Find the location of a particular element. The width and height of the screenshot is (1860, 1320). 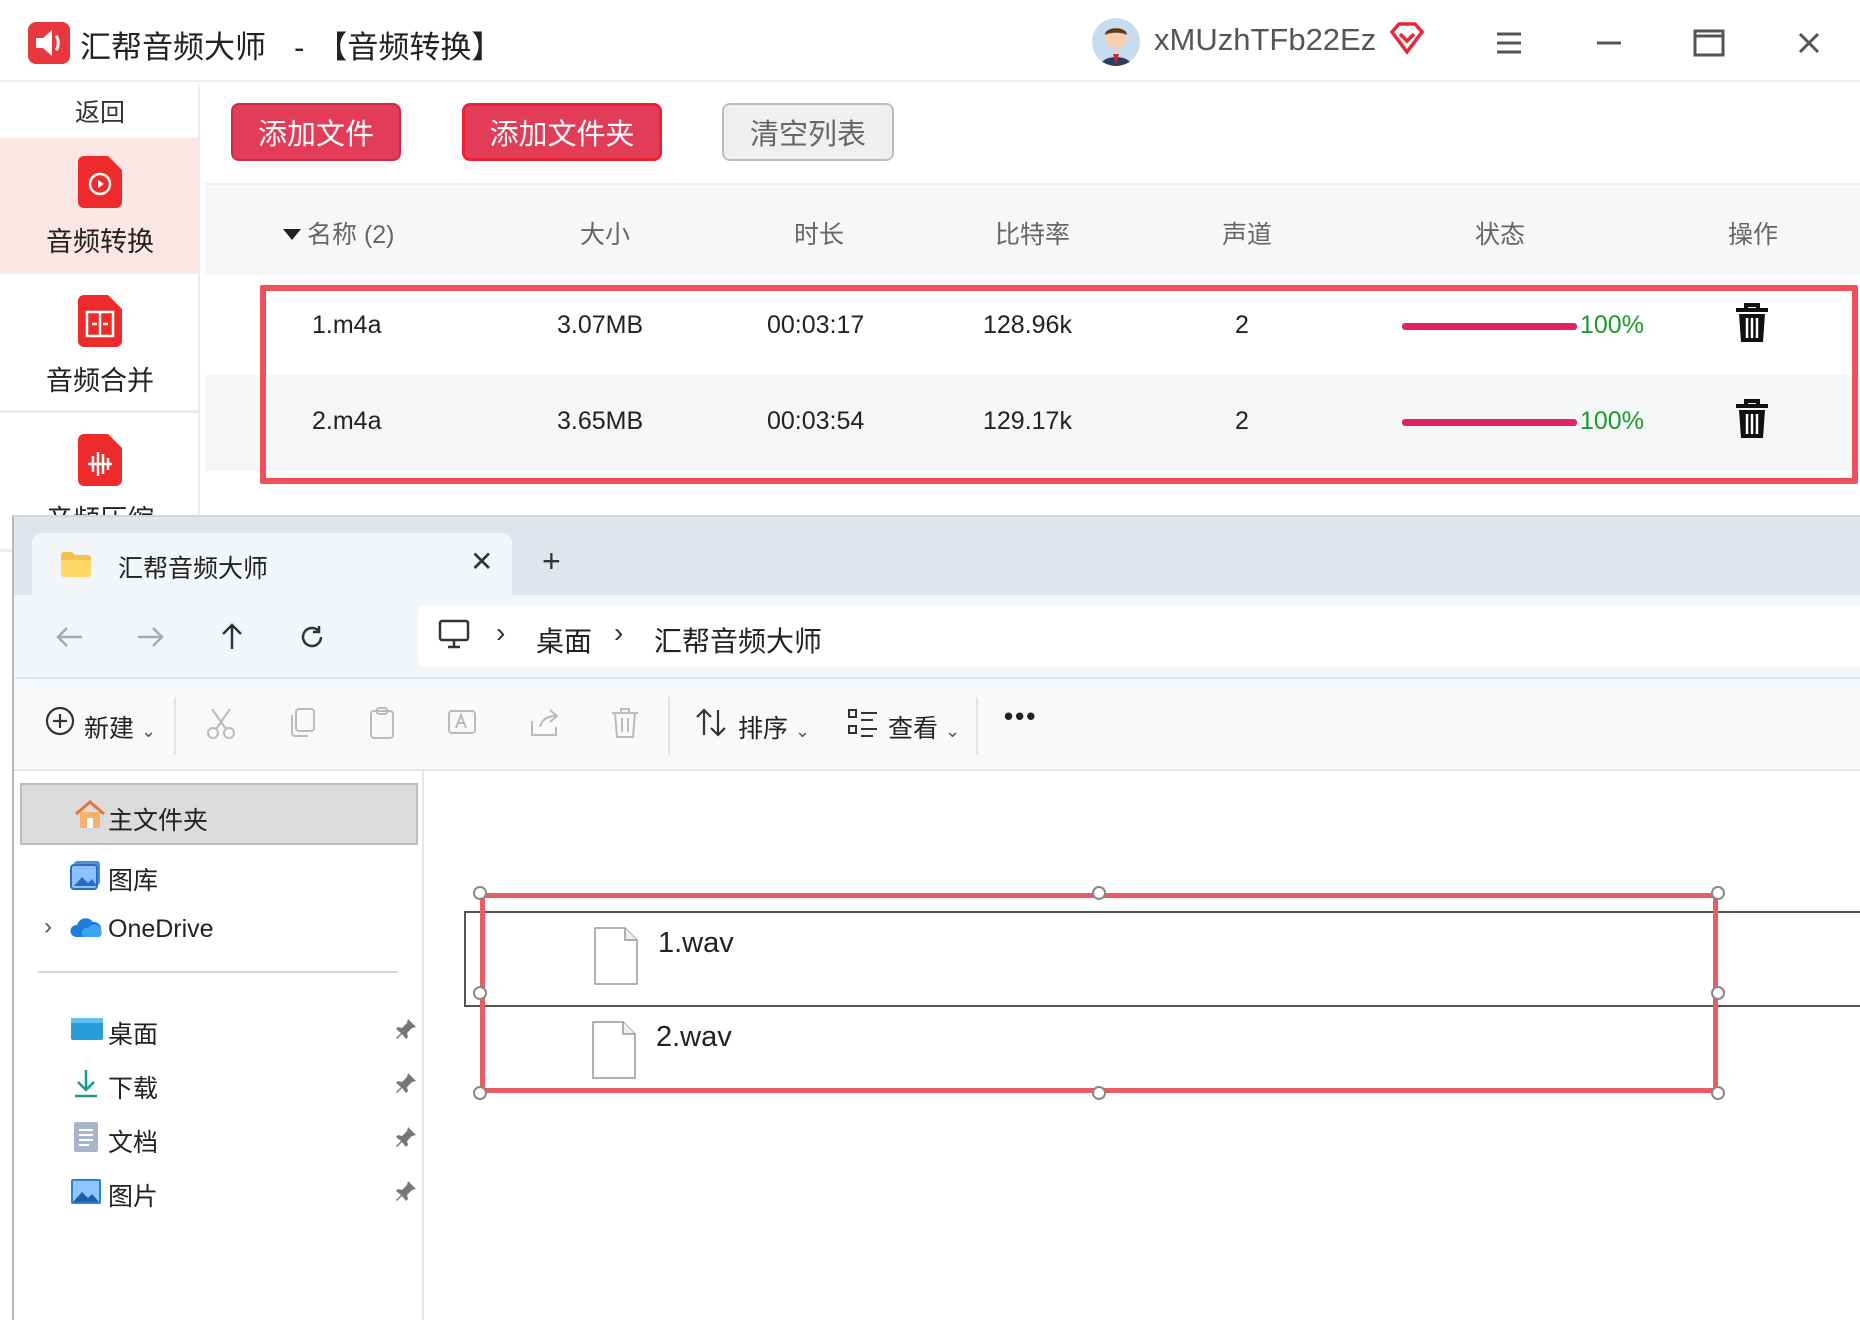

more-options-button: ••• is located at coordinates (1020, 716).